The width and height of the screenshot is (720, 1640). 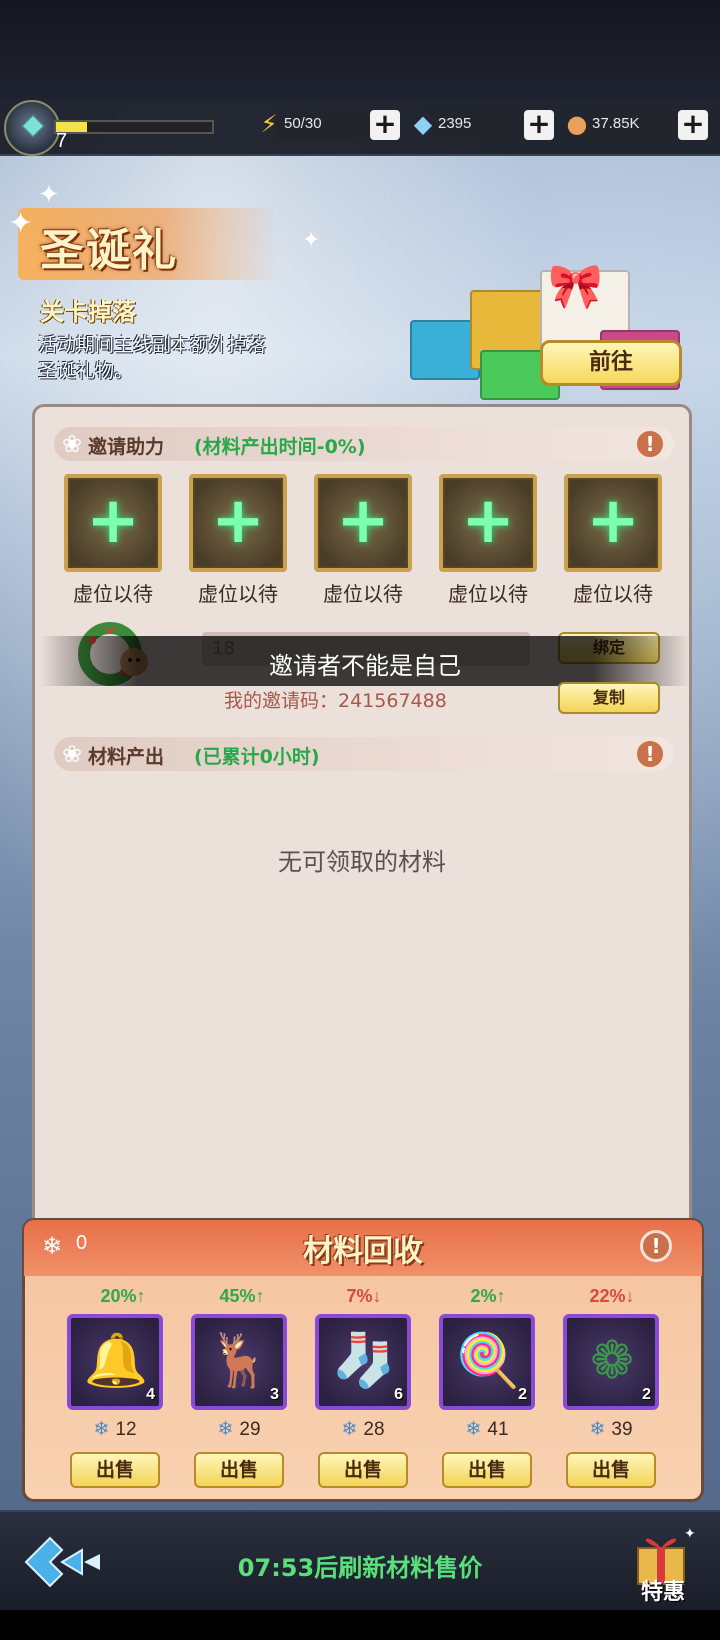 What do you see at coordinates (656, 1246) in the screenshot?
I see `recycle-info-icon: !` at bounding box center [656, 1246].